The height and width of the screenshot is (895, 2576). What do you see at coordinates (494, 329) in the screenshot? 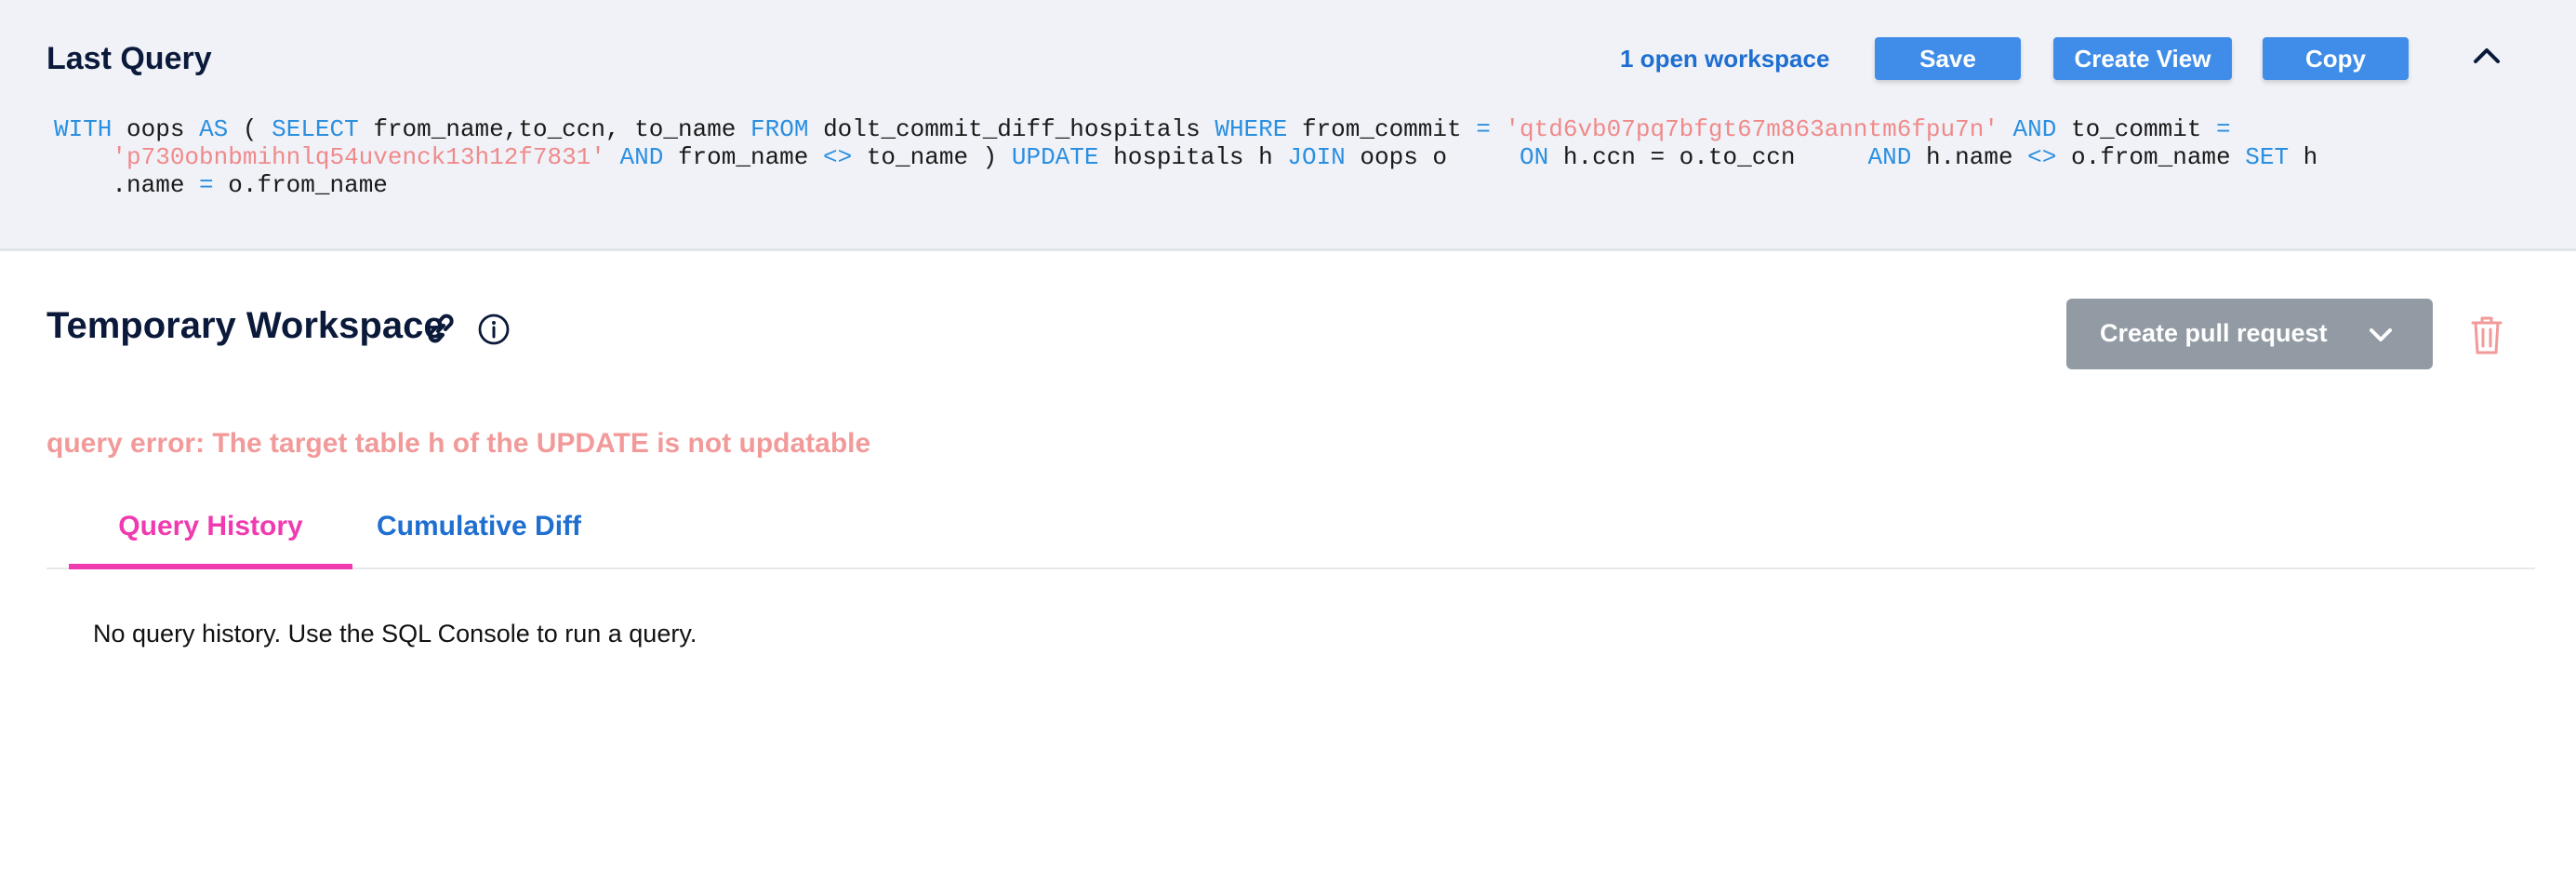
I see `info-icon` at bounding box center [494, 329].